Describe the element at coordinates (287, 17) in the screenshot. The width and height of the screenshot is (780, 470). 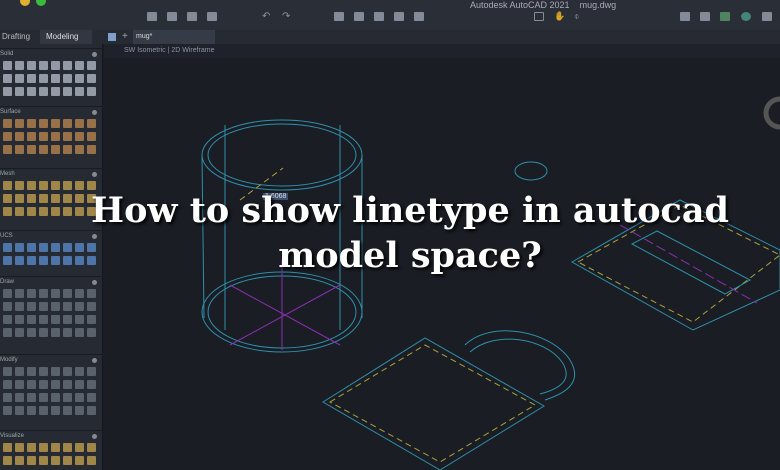
I see `redo-icon: ↷` at that location.